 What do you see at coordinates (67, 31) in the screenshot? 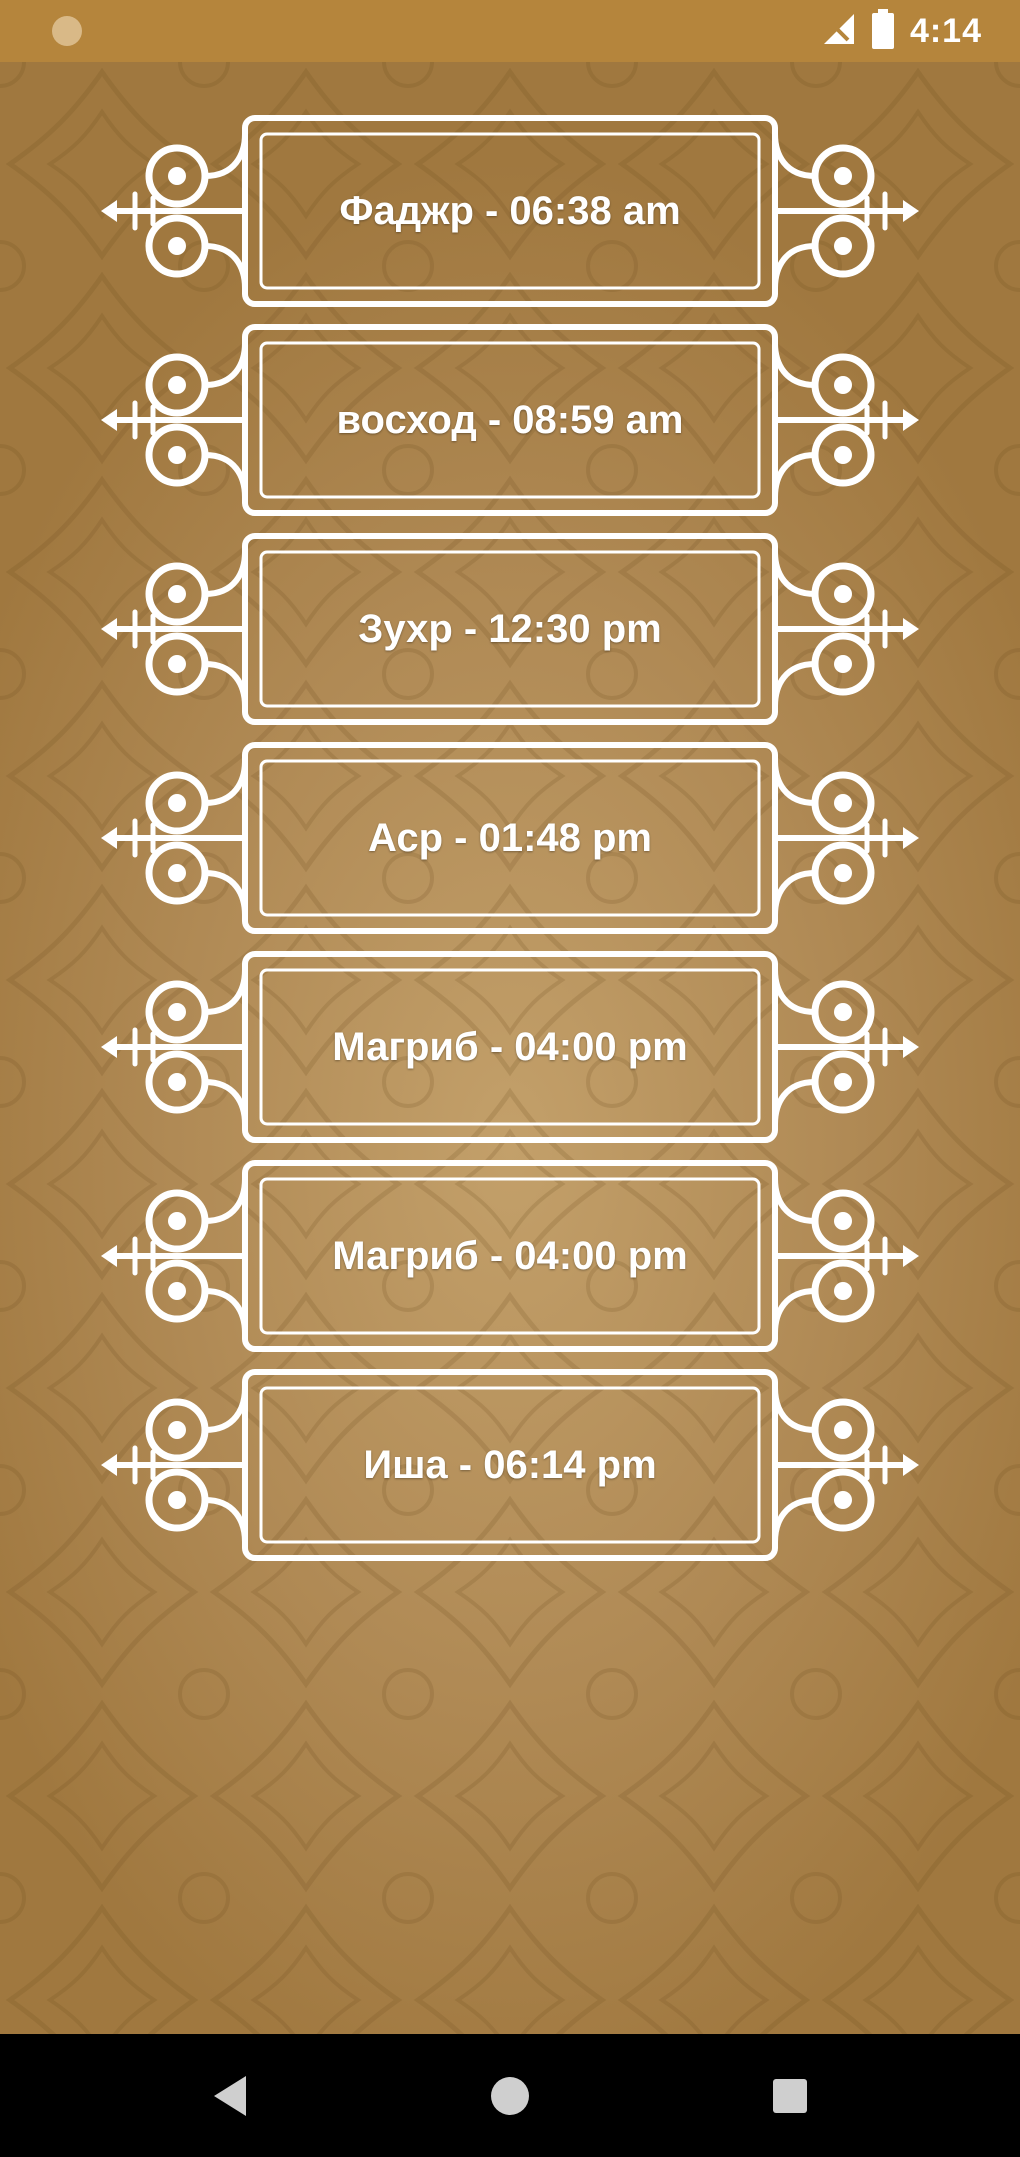
I see `notification-dot-icon` at bounding box center [67, 31].